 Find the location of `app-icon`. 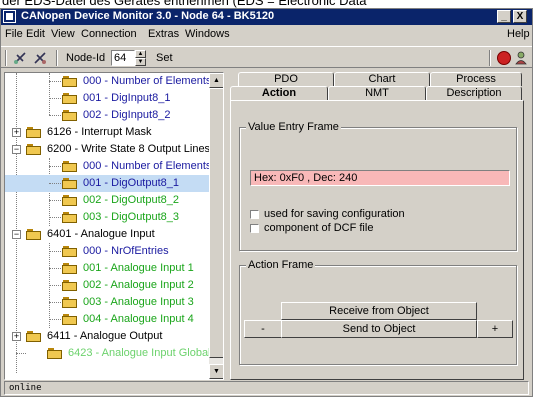

app-icon is located at coordinates (9, 16).